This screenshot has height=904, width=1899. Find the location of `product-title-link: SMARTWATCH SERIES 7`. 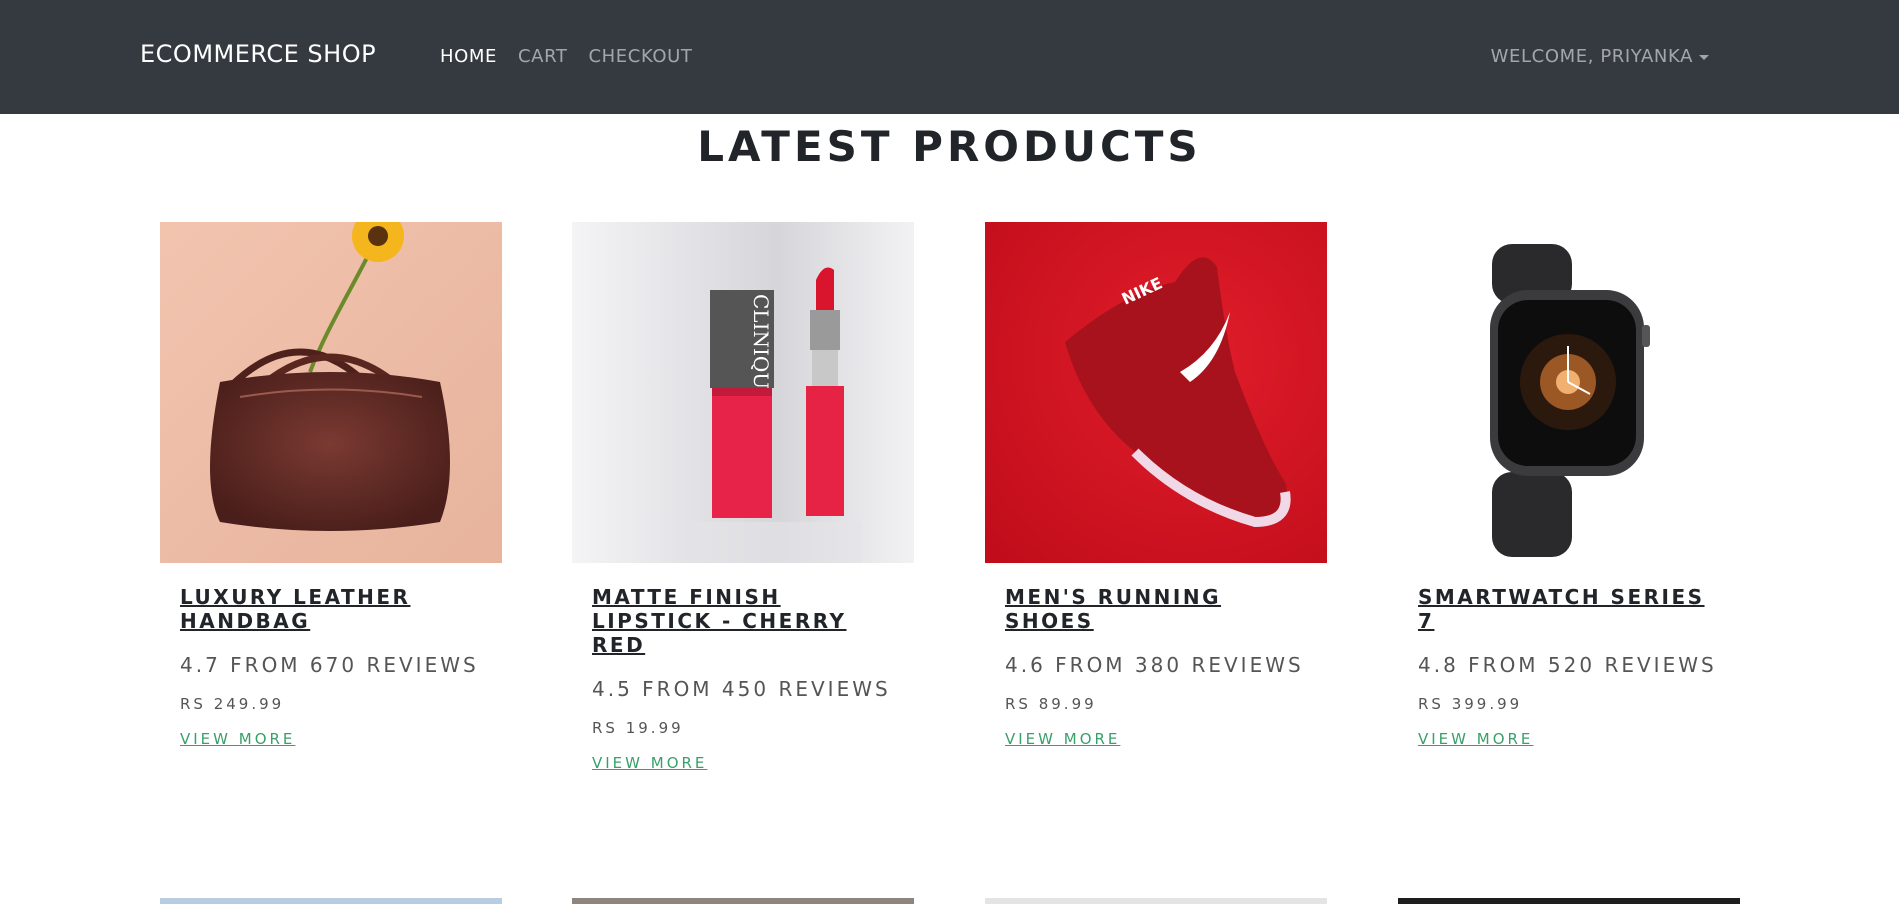

product-title-link: SMARTWATCH SERIES 7 is located at coordinates (1569, 609).